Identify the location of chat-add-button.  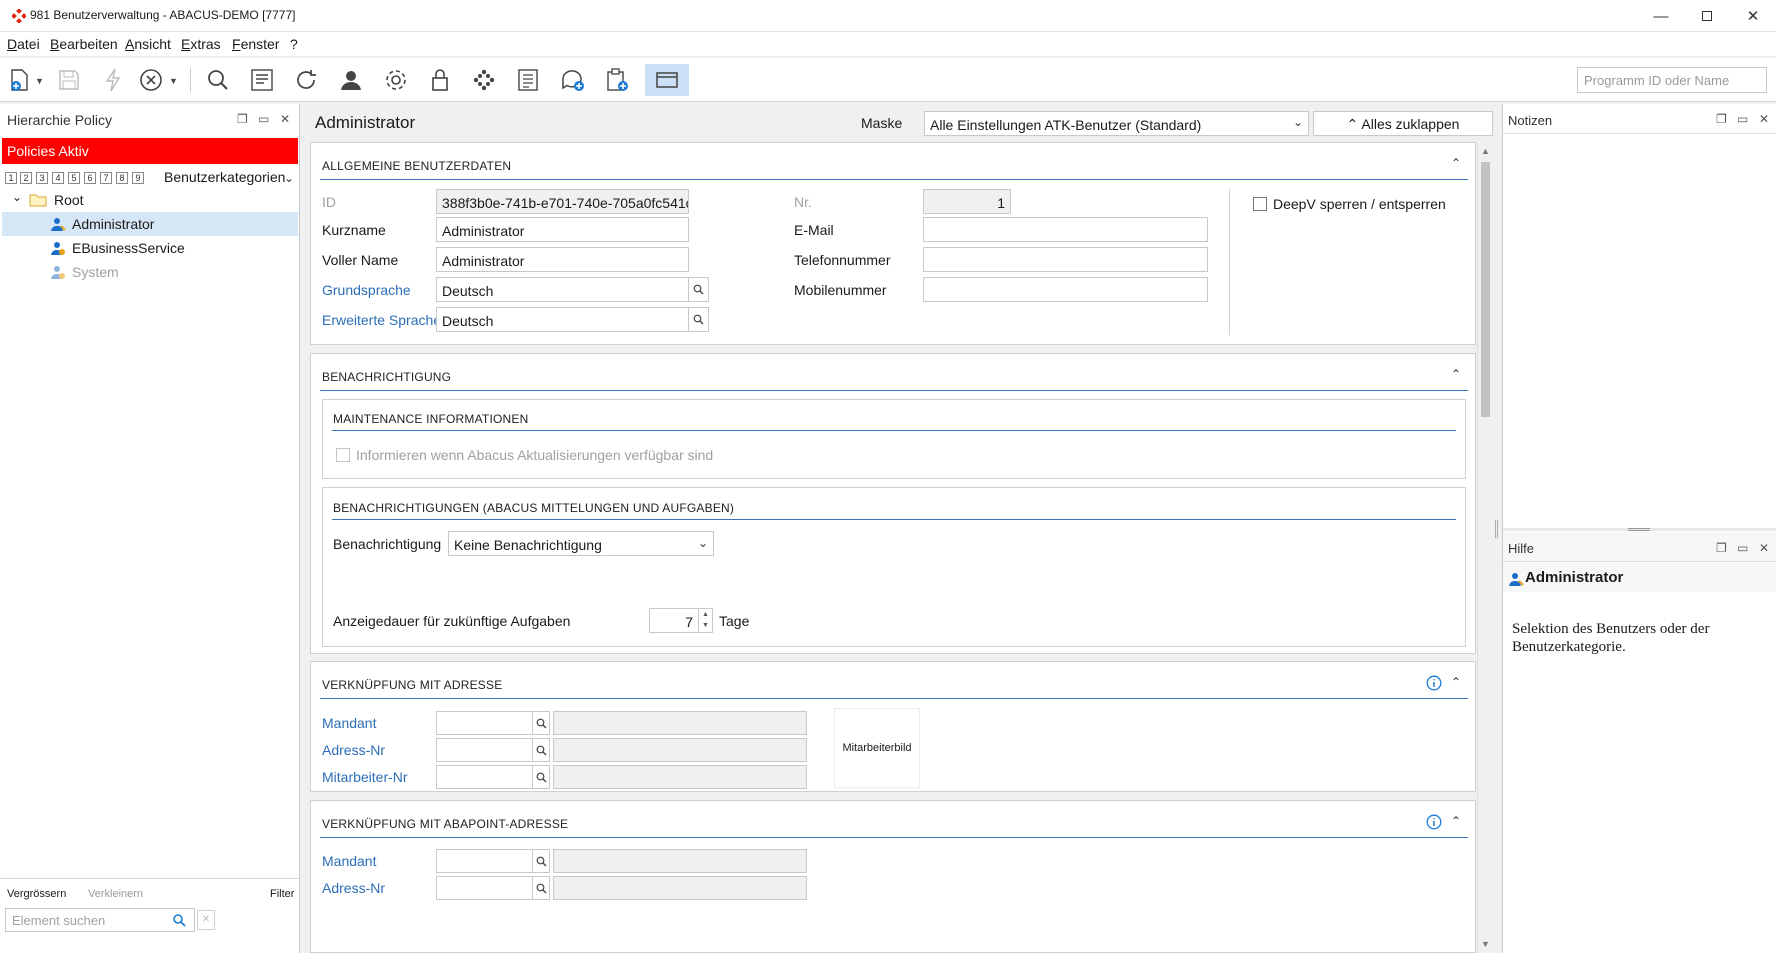
(573, 80).